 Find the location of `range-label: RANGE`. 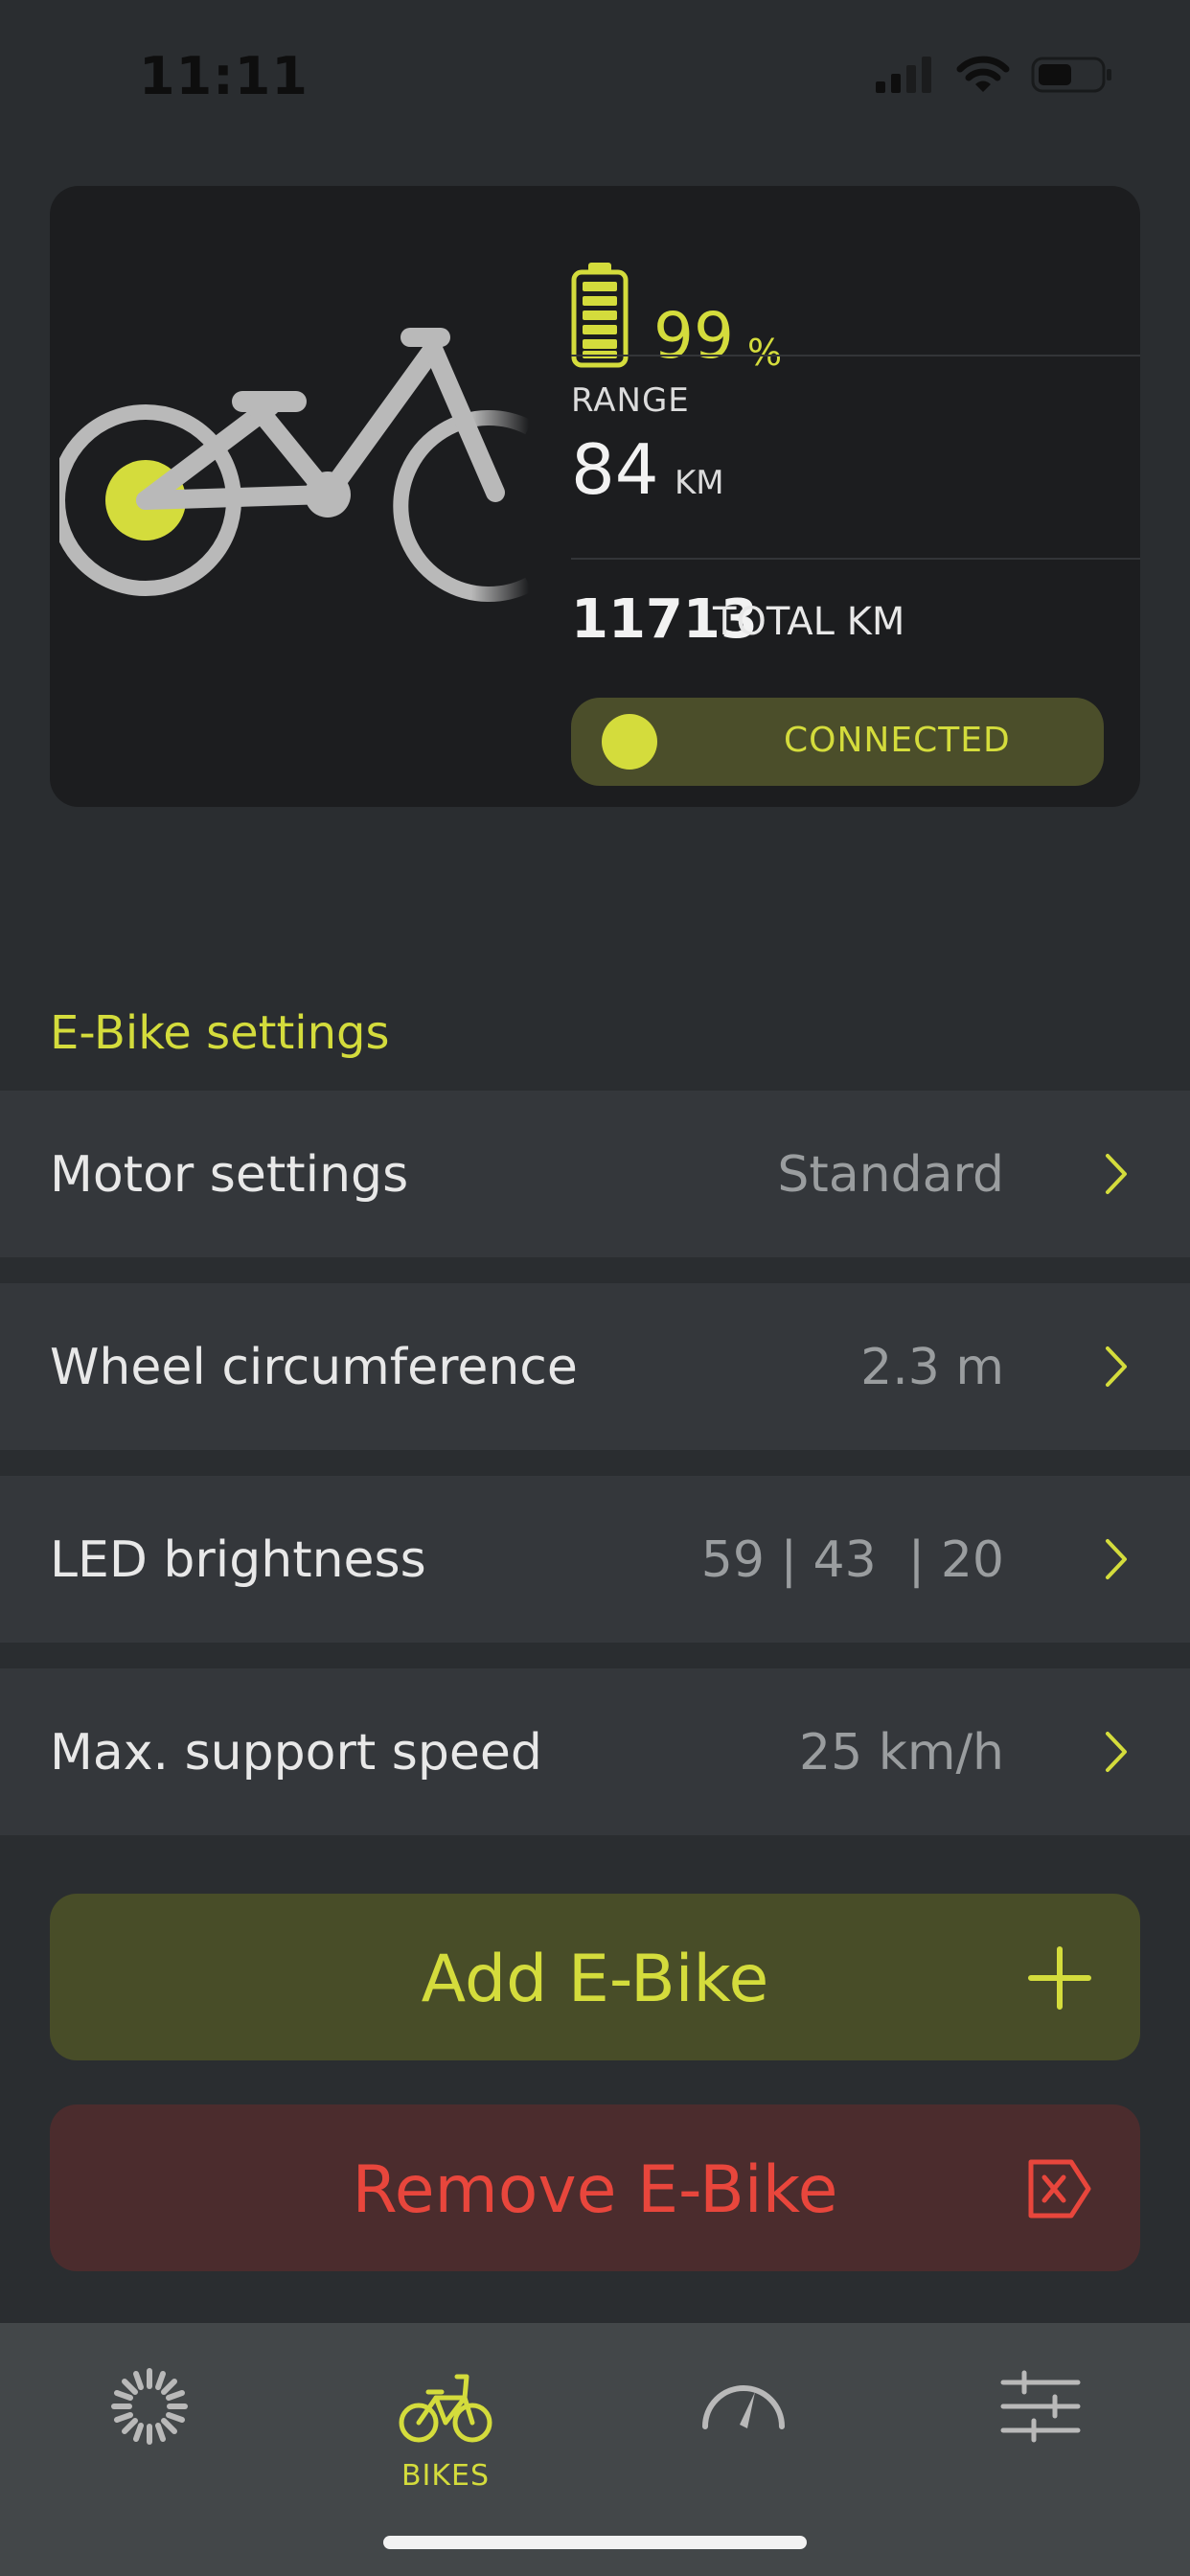

range-label: RANGE is located at coordinates (631, 400).